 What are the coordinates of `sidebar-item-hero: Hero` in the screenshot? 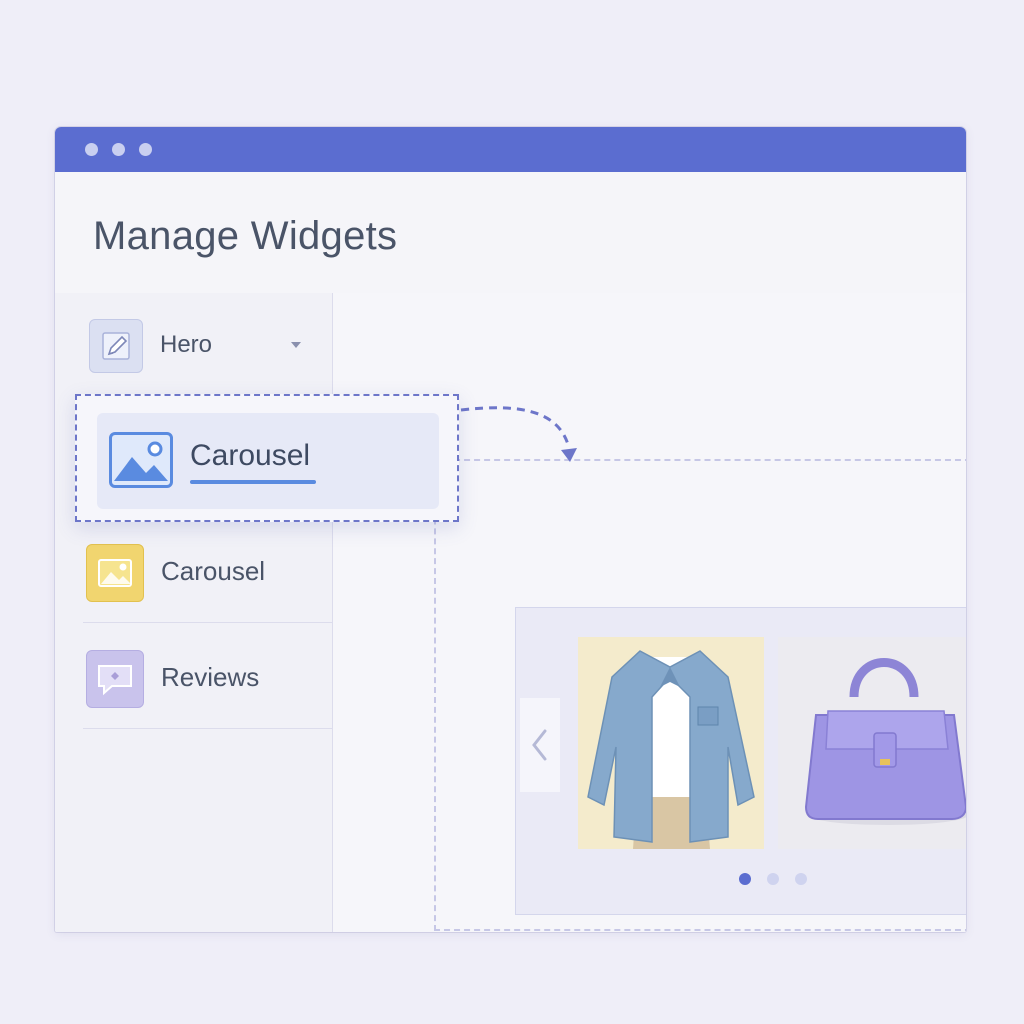 It's located at (193, 343).